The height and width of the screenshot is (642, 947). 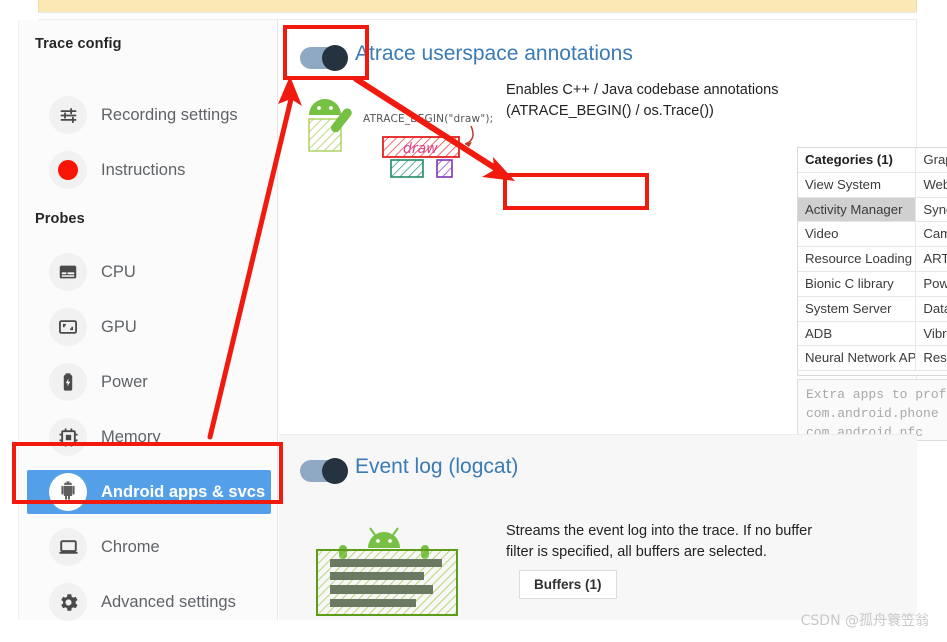 What do you see at coordinates (183, 491) in the screenshot?
I see `sidebar-item-label: Android apps & svcs` at bounding box center [183, 491].